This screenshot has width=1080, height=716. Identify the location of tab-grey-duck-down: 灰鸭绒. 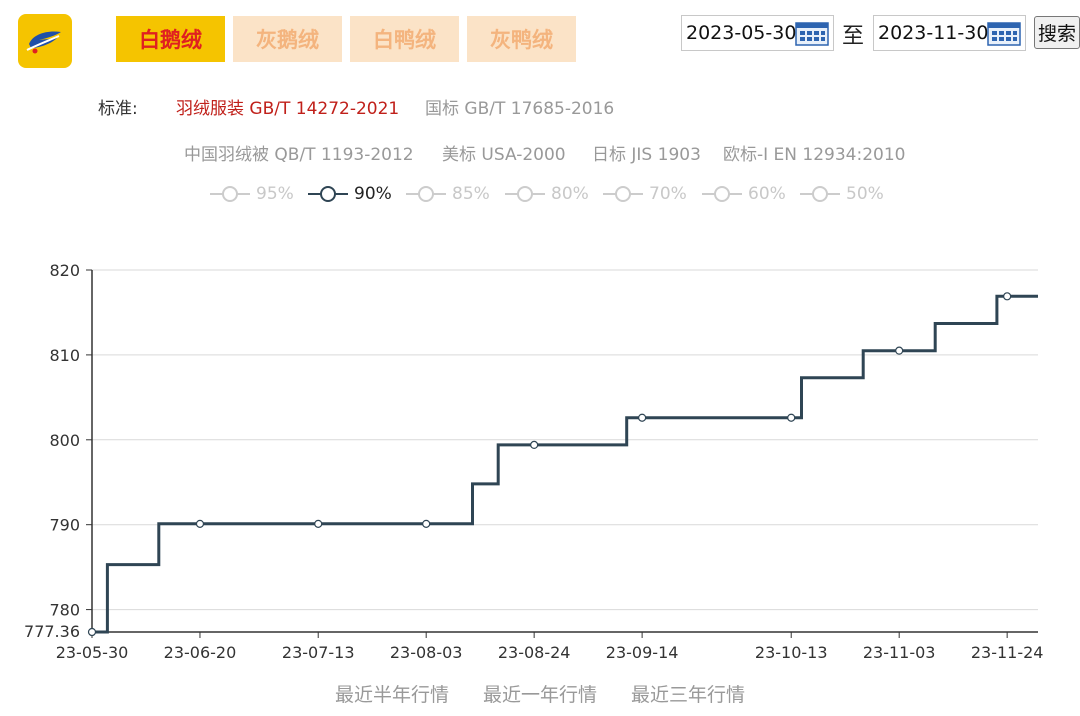
(521, 39).